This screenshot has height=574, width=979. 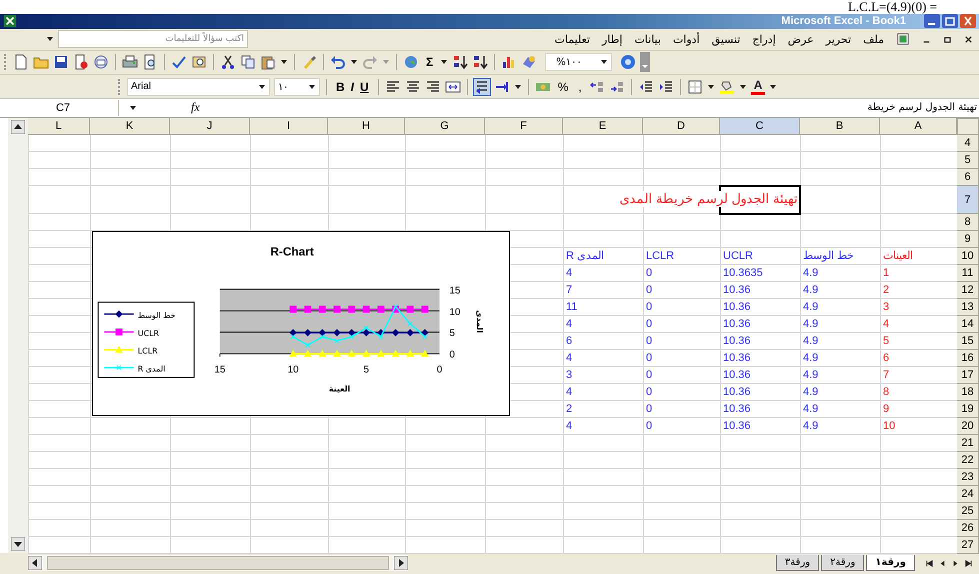 What do you see at coordinates (726, 86) in the screenshot?
I see `fill-color-icon` at bounding box center [726, 86].